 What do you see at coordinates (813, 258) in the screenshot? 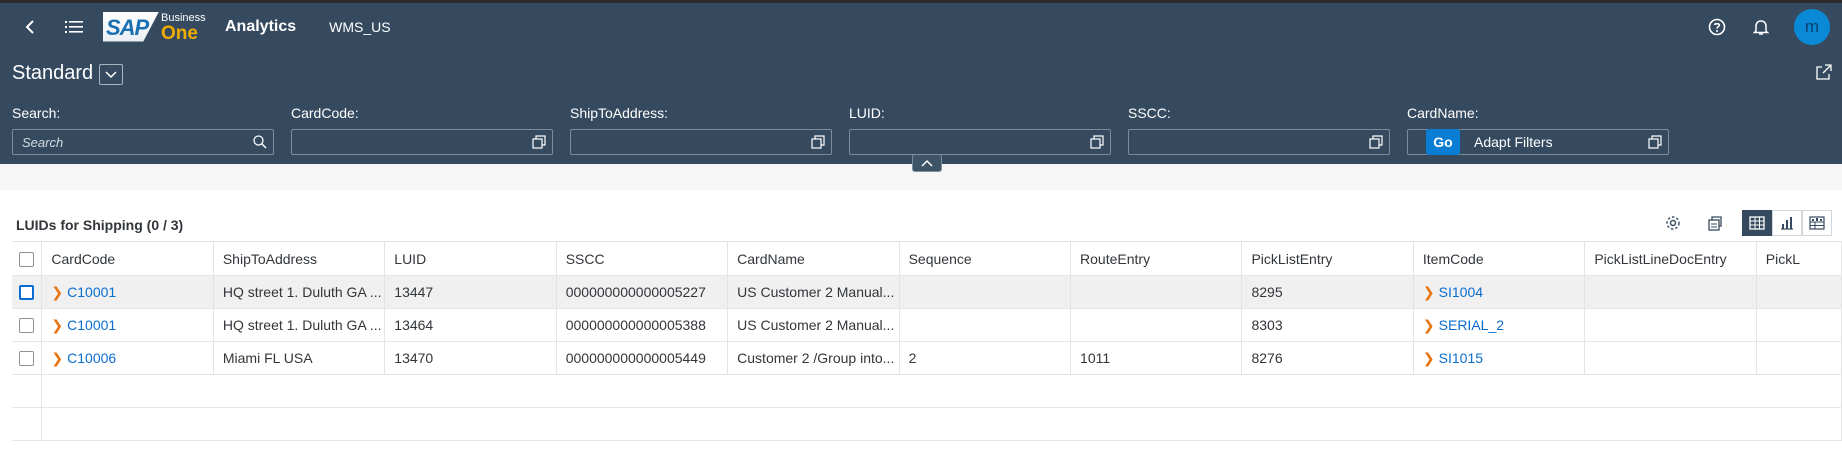
I see `column-header: CardName` at bounding box center [813, 258].